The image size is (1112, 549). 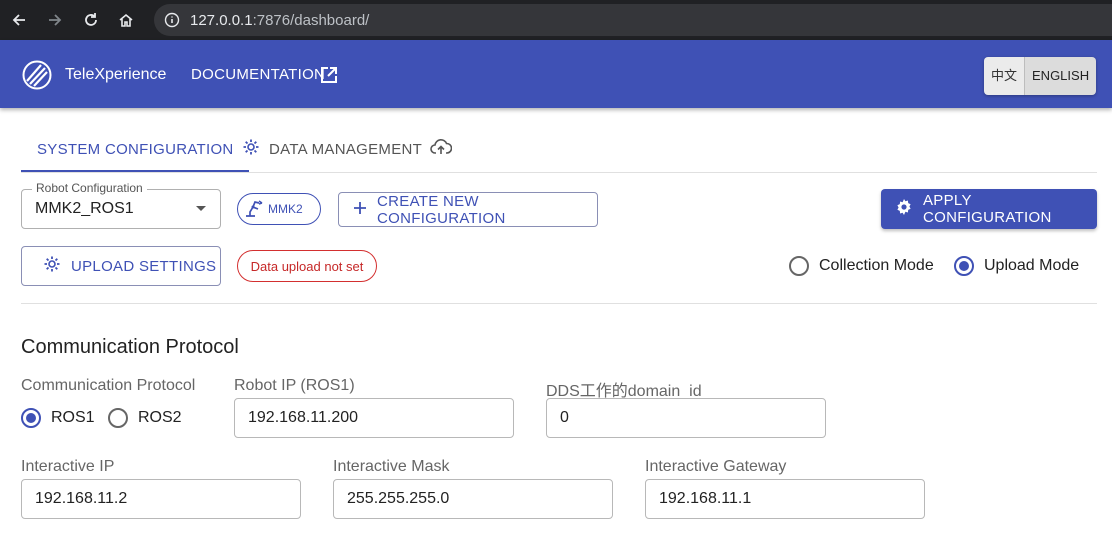 I want to click on brand-name: TeleXperience, so click(x=116, y=74).